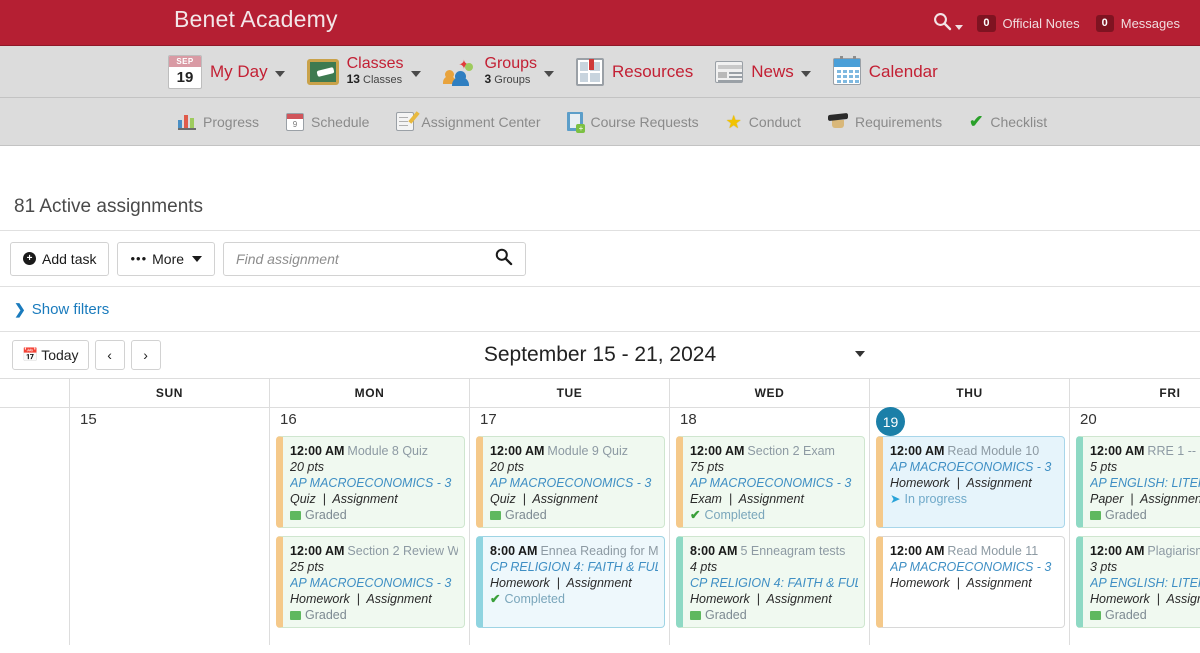  What do you see at coordinates (969, 421) in the screenshot?
I see `day-number-19-today: 19` at bounding box center [969, 421].